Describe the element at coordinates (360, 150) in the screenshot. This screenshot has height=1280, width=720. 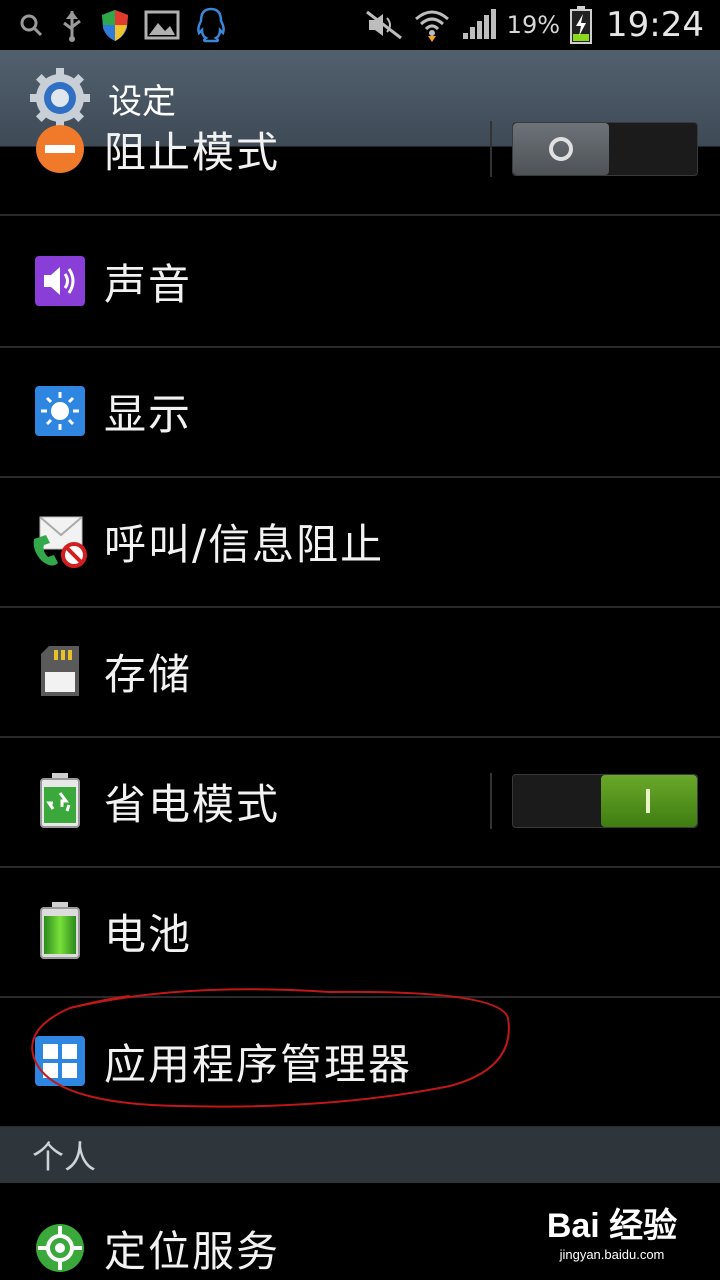
I see `list-item-block-mode: 阻止模式` at that location.